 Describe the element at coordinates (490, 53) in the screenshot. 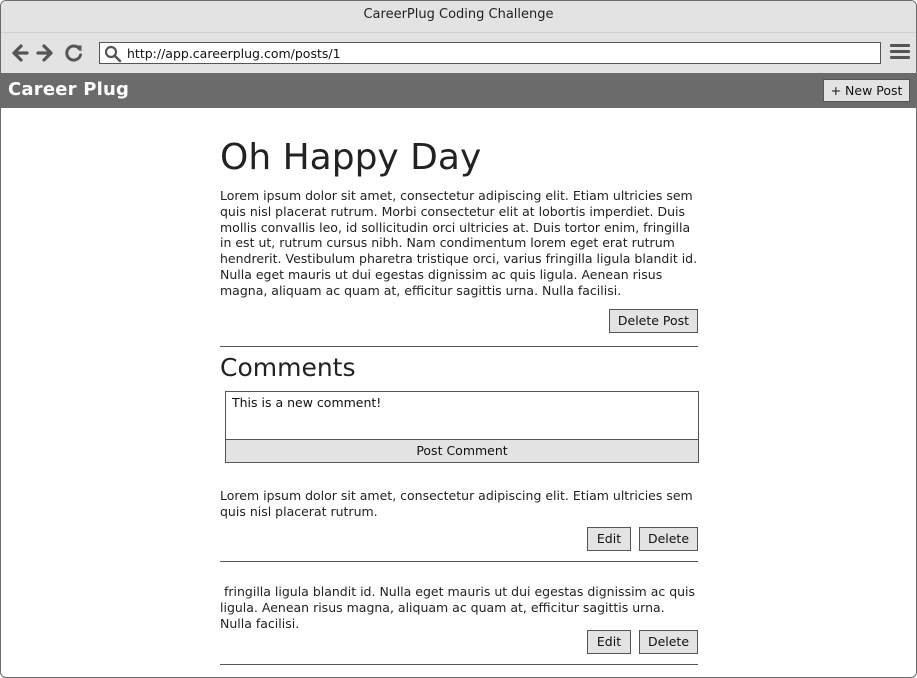

I see `address-bar: http://app.careerplug.com/posts/1` at that location.